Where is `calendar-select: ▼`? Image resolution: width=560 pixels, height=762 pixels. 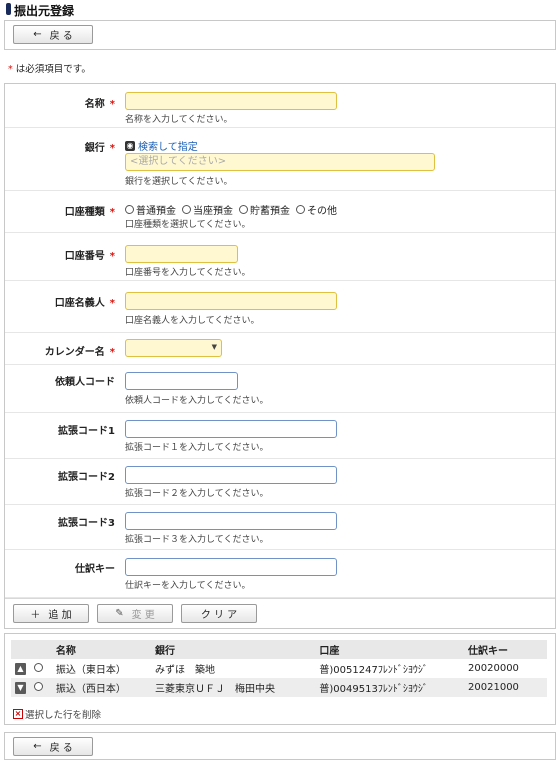 calendar-select: ▼ is located at coordinates (173, 348).